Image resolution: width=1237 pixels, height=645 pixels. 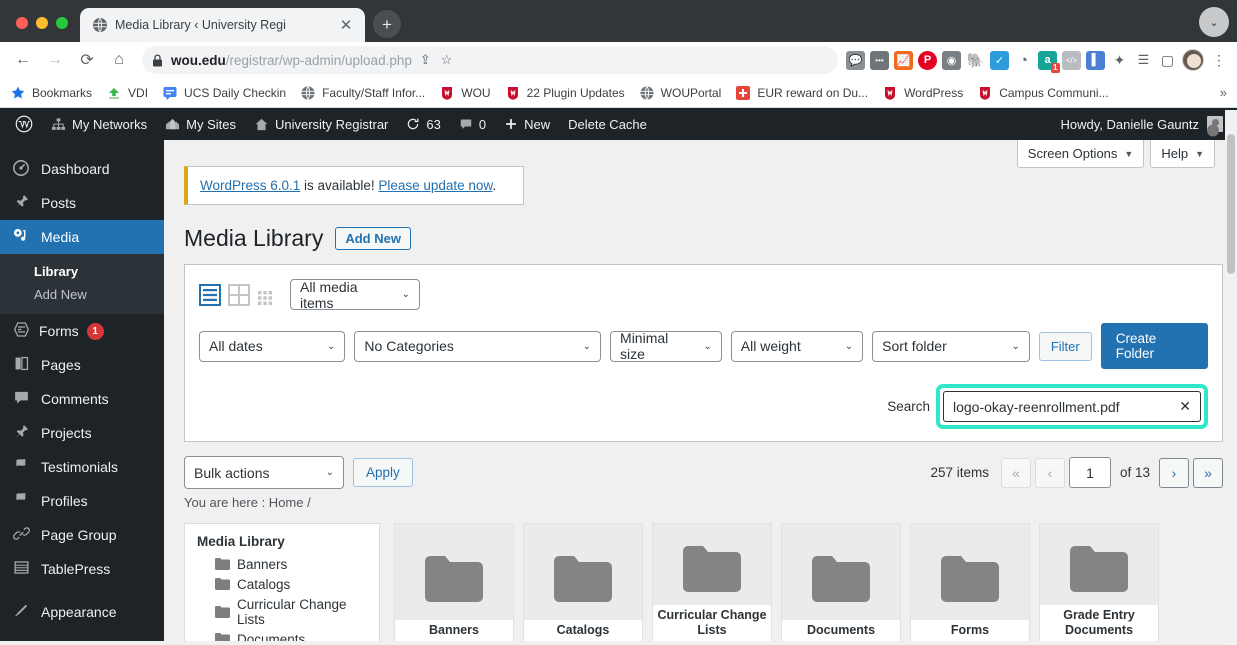 What do you see at coordinates (1219, 60) in the screenshot?
I see `browser-menu-button: ⋮` at bounding box center [1219, 60].